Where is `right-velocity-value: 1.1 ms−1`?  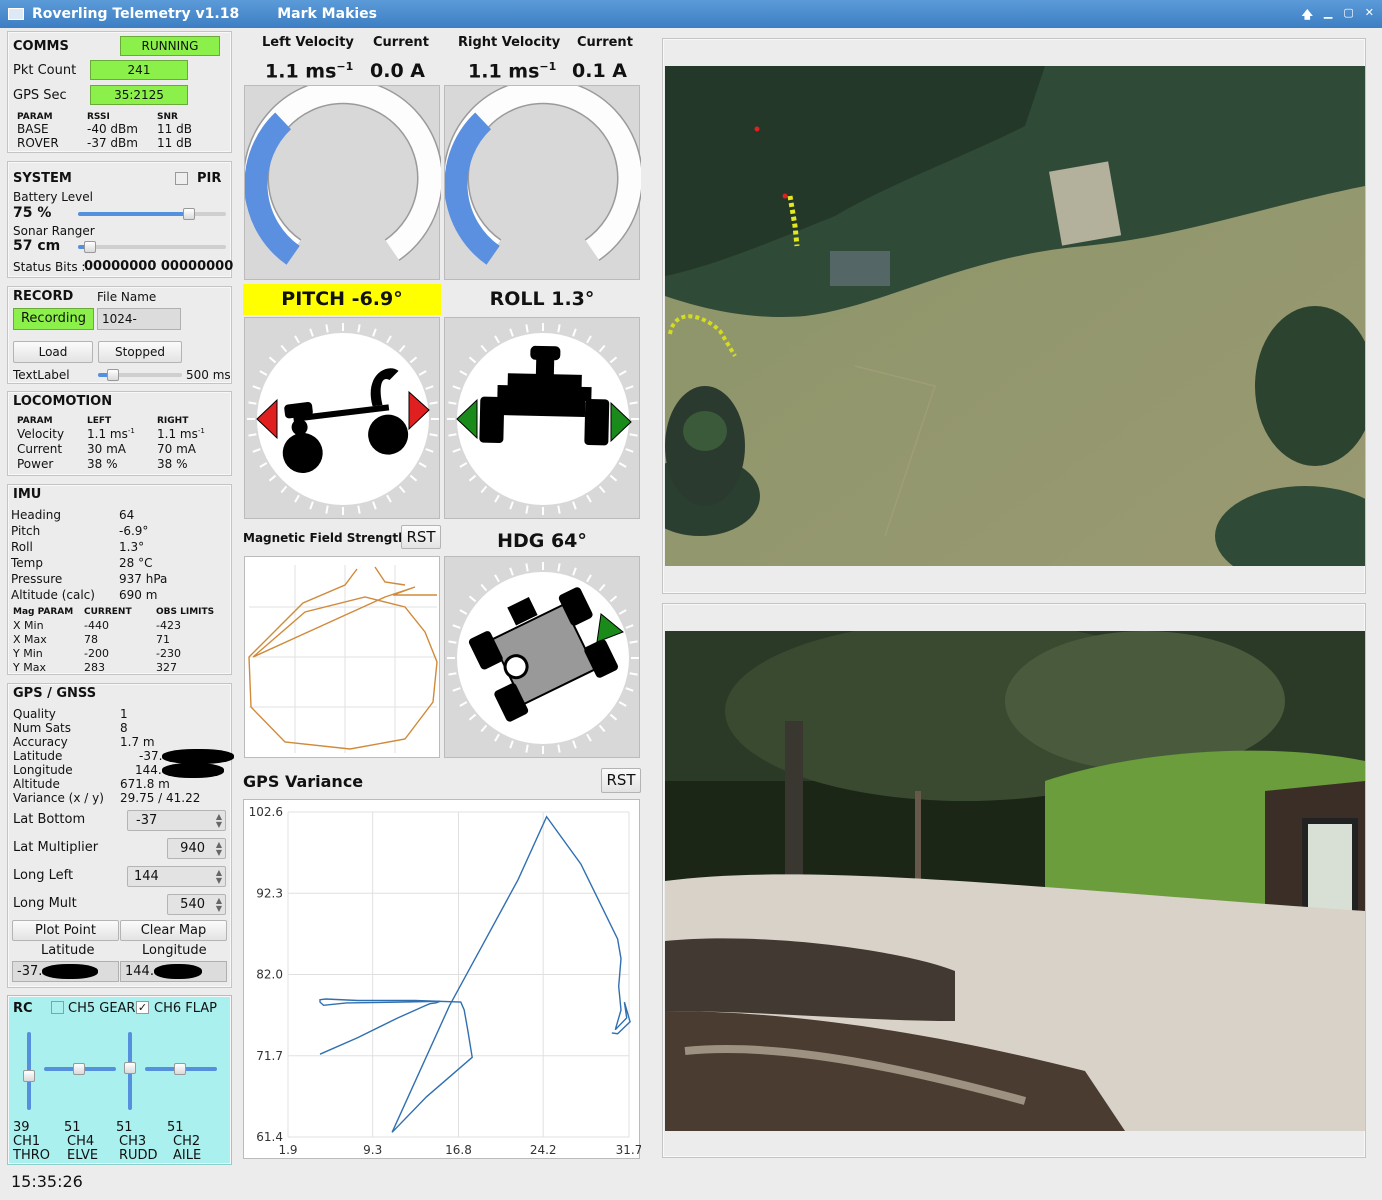
right-velocity-value: 1.1 ms−1 is located at coordinates (512, 71).